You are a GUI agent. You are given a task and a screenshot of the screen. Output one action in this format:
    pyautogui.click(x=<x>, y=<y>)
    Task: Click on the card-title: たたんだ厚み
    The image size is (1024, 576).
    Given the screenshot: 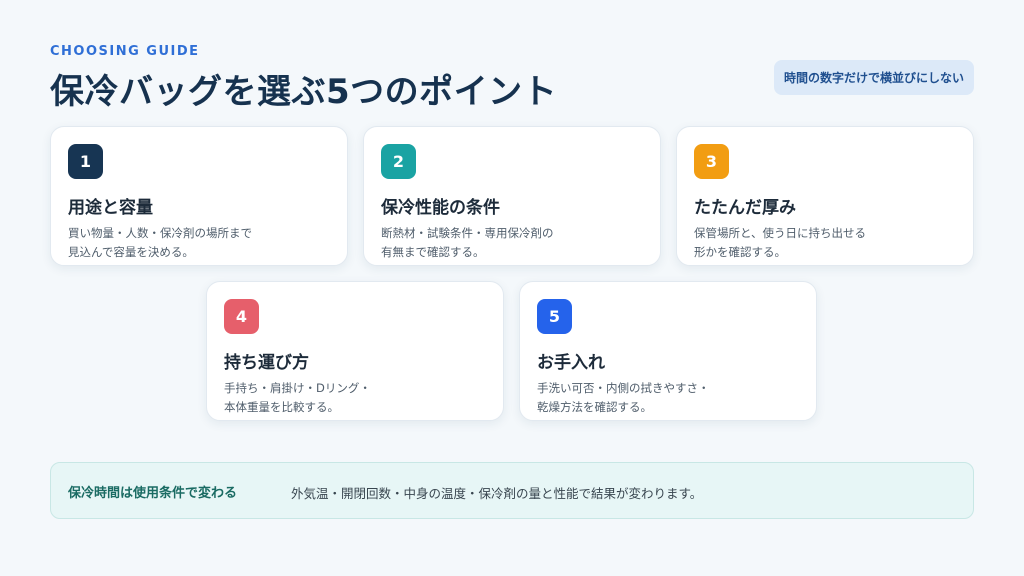 What is the action you would take?
    pyautogui.click(x=745, y=208)
    